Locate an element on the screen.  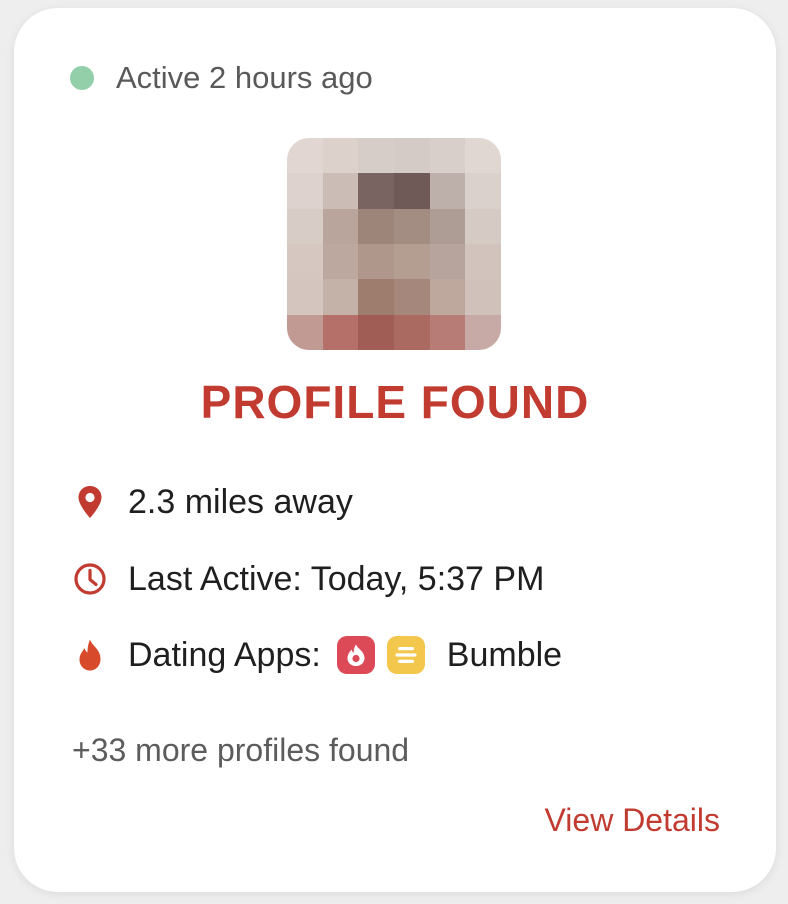
tinder-app-icon is located at coordinates (355, 655).